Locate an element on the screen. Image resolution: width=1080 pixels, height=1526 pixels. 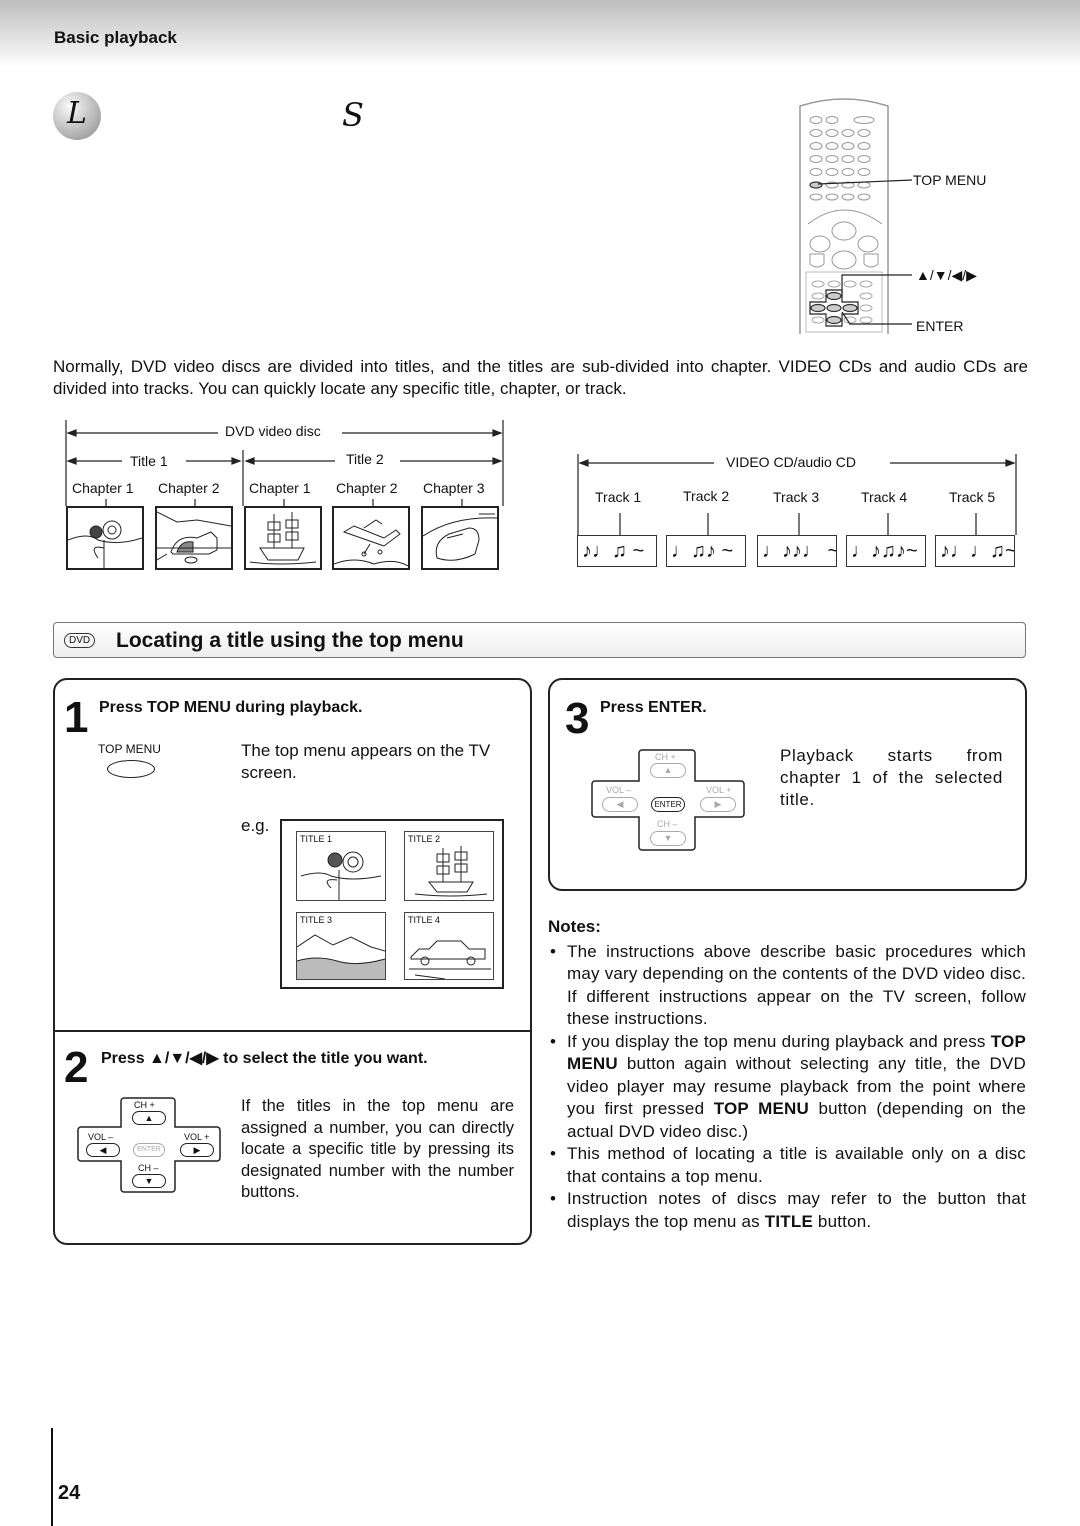
step-2-dpad: CH + ▲ VOL – ◀ ENTER VOL + ▶ CH – ▼ is located at coordinates (149, 1145).